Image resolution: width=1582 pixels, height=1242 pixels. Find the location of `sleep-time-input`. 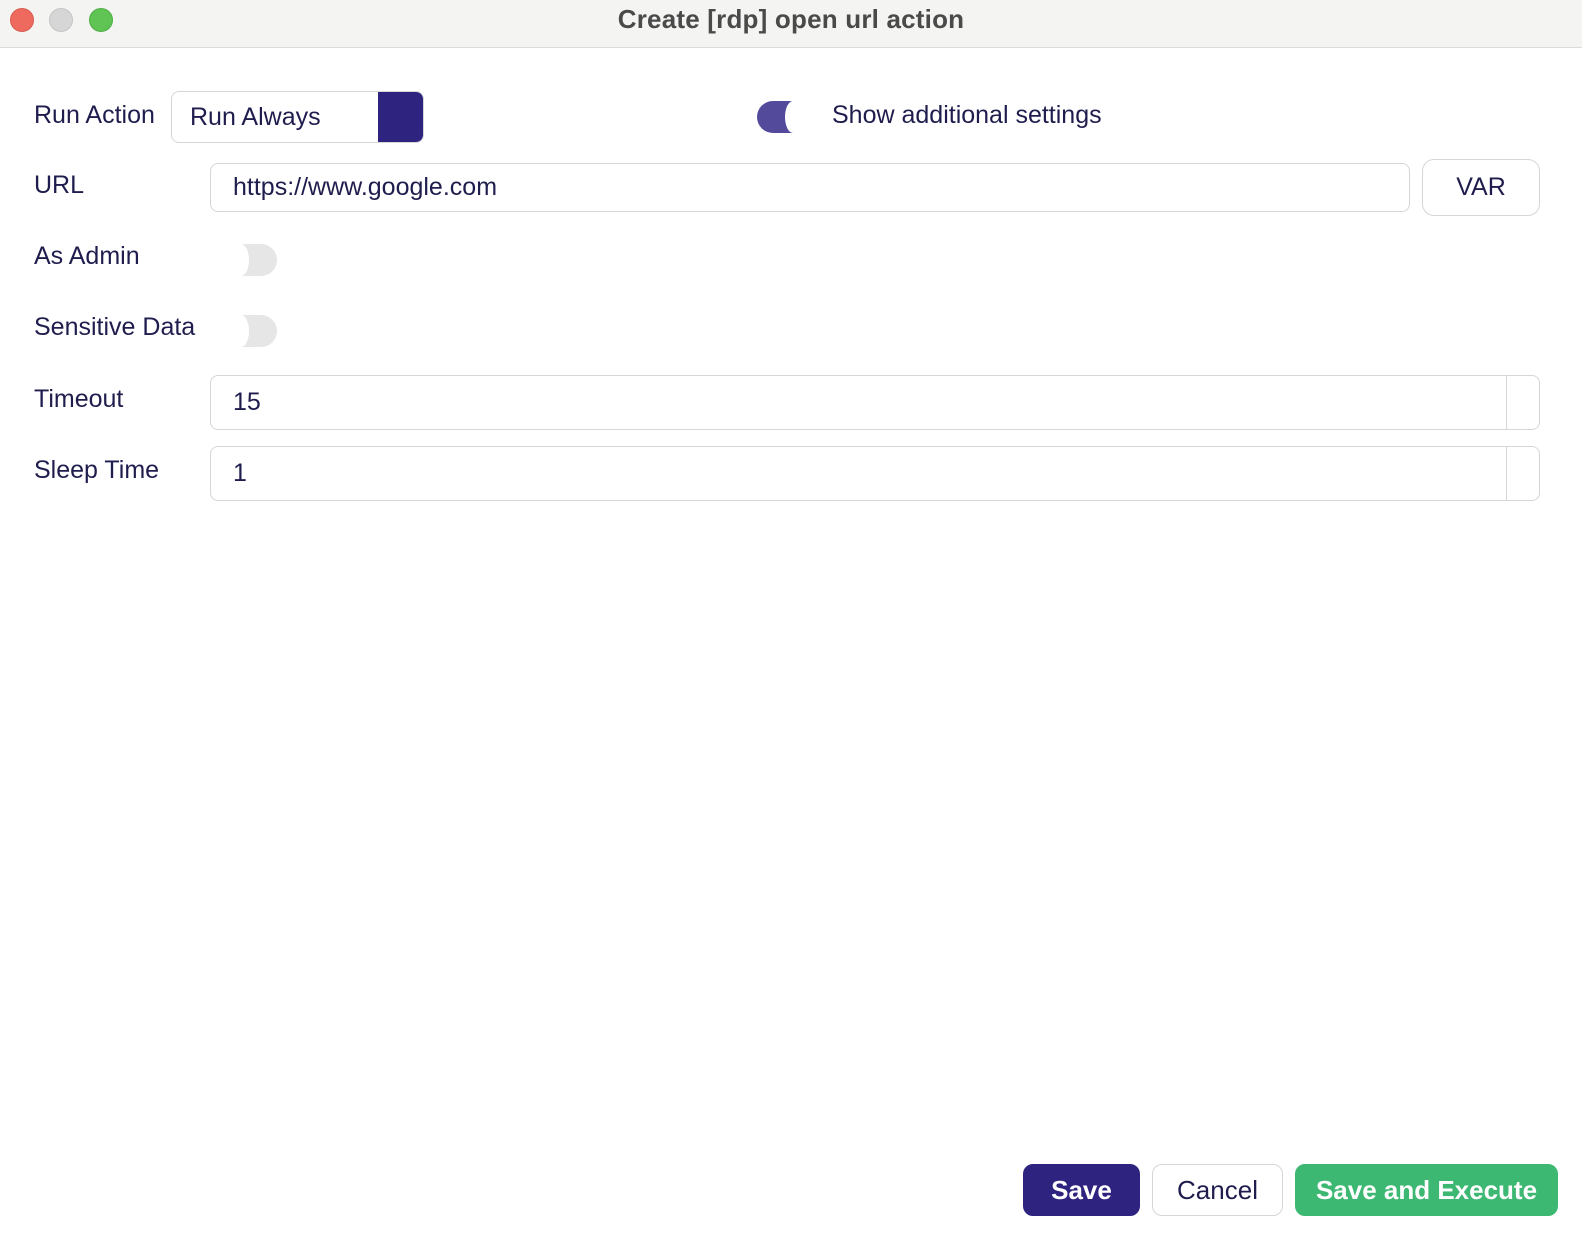

sleep-time-input is located at coordinates (875, 473).